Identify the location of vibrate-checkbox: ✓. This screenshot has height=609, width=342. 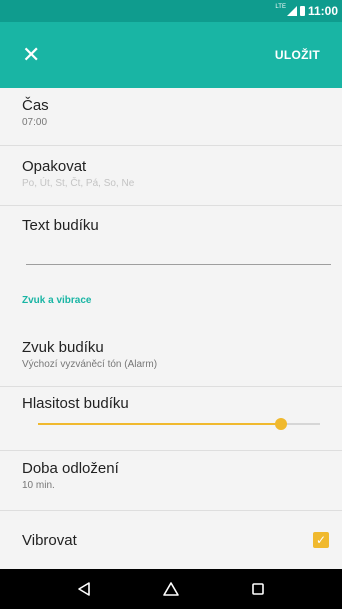
(321, 540).